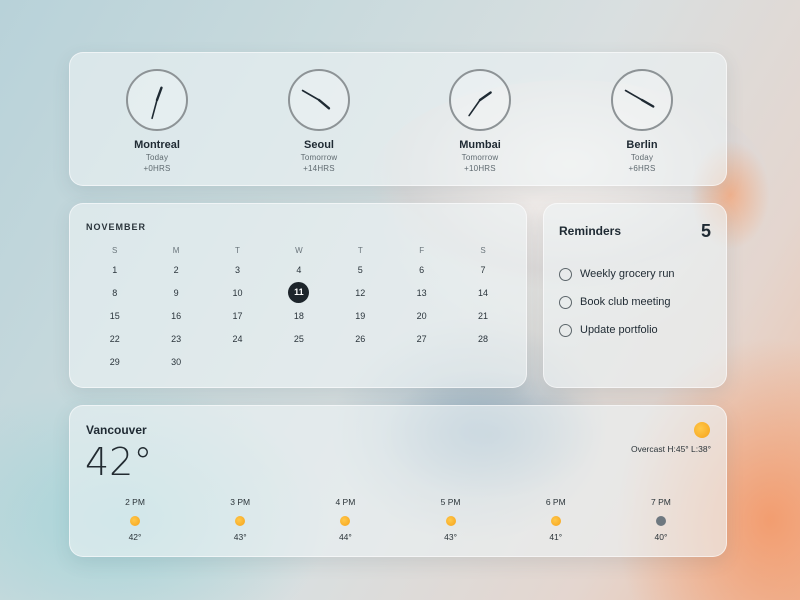 Image resolution: width=800 pixels, height=600 pixels. I want to click on calendar-day: 8, so click(114, 293).